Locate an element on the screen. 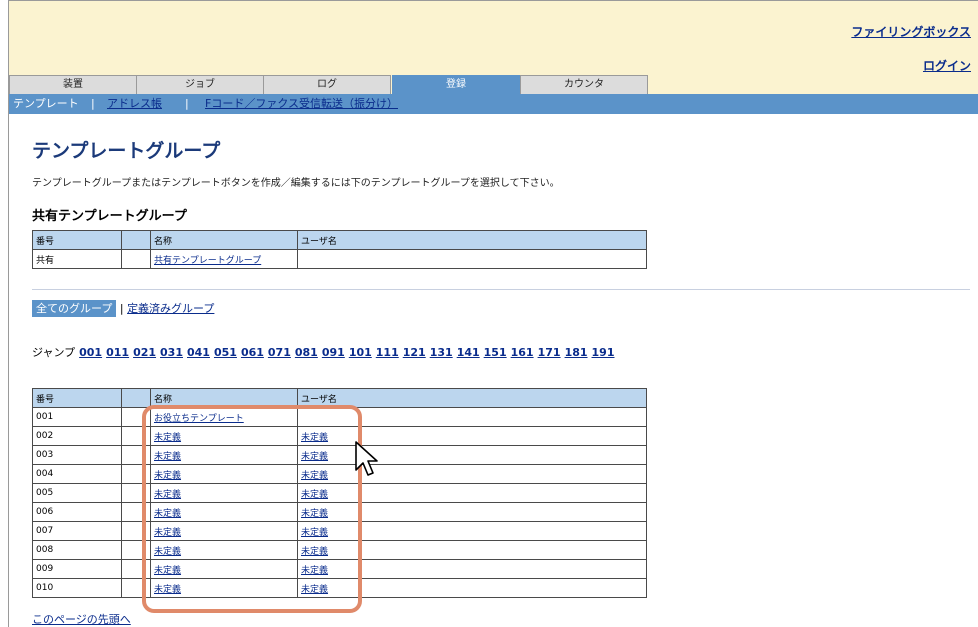 The height and width of the screenshot is (627, 978). tab-device: 装置 is located at coordinates (73, 84).